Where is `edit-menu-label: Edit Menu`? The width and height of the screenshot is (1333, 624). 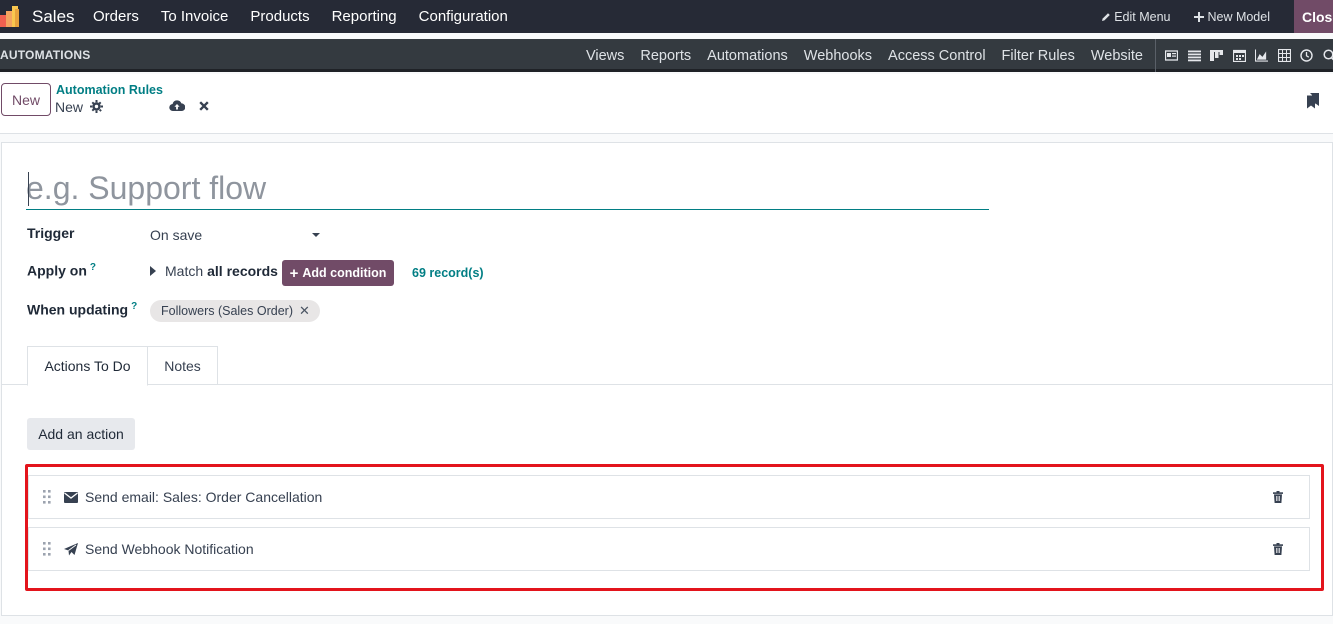
edit-menu-label: Edit Menu is located at coordinates (1142, 16).